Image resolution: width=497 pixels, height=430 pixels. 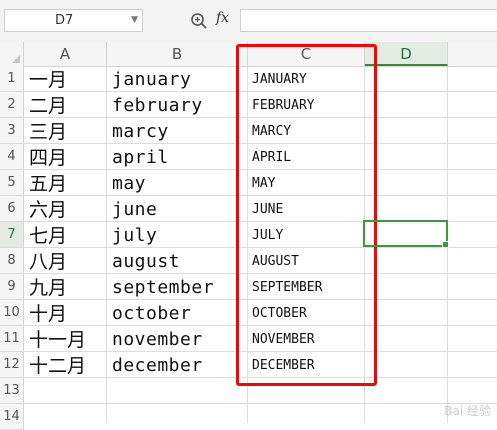 What do you see at coordinates (12, 339) in the screenshot?
I see `row-header: 11` at bounding box center [12, 339].